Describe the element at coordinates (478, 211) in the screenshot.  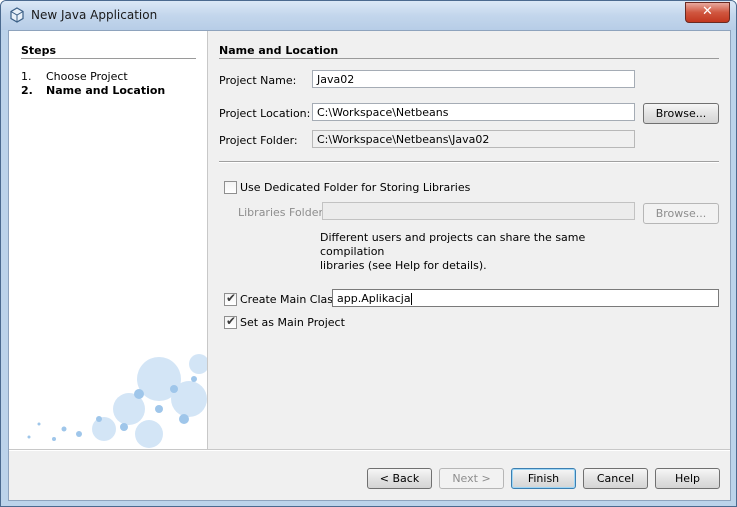
I see `libraries-folder-input` at that location.